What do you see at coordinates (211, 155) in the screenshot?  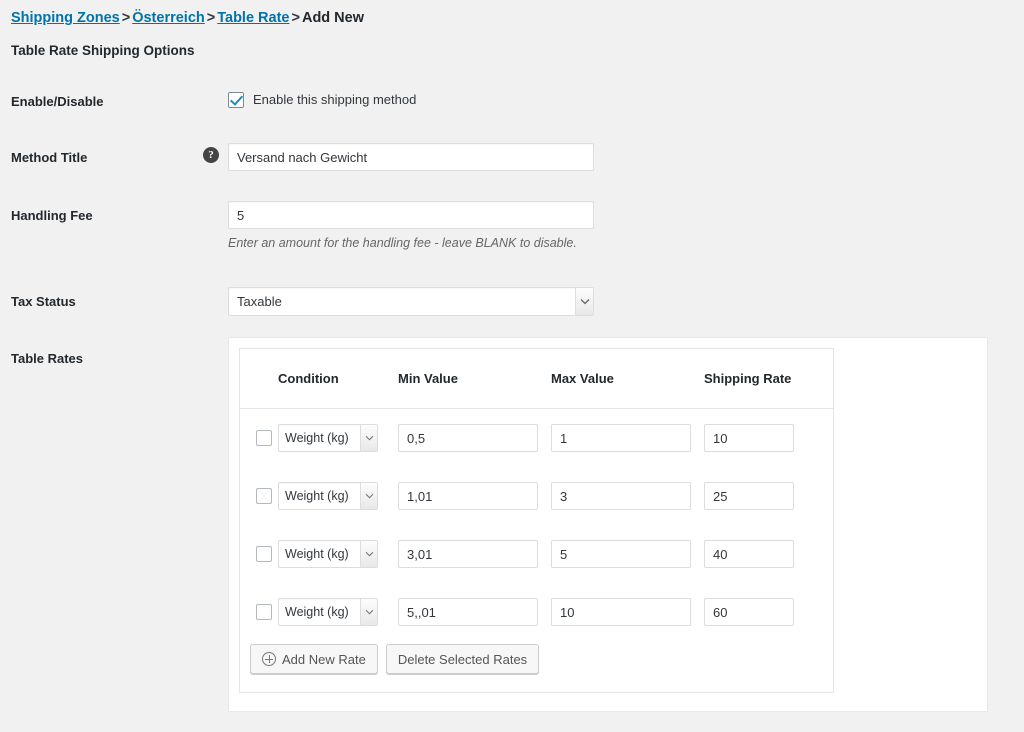 I see `help-circle-icon: ?` at bounding box center [211, 155].